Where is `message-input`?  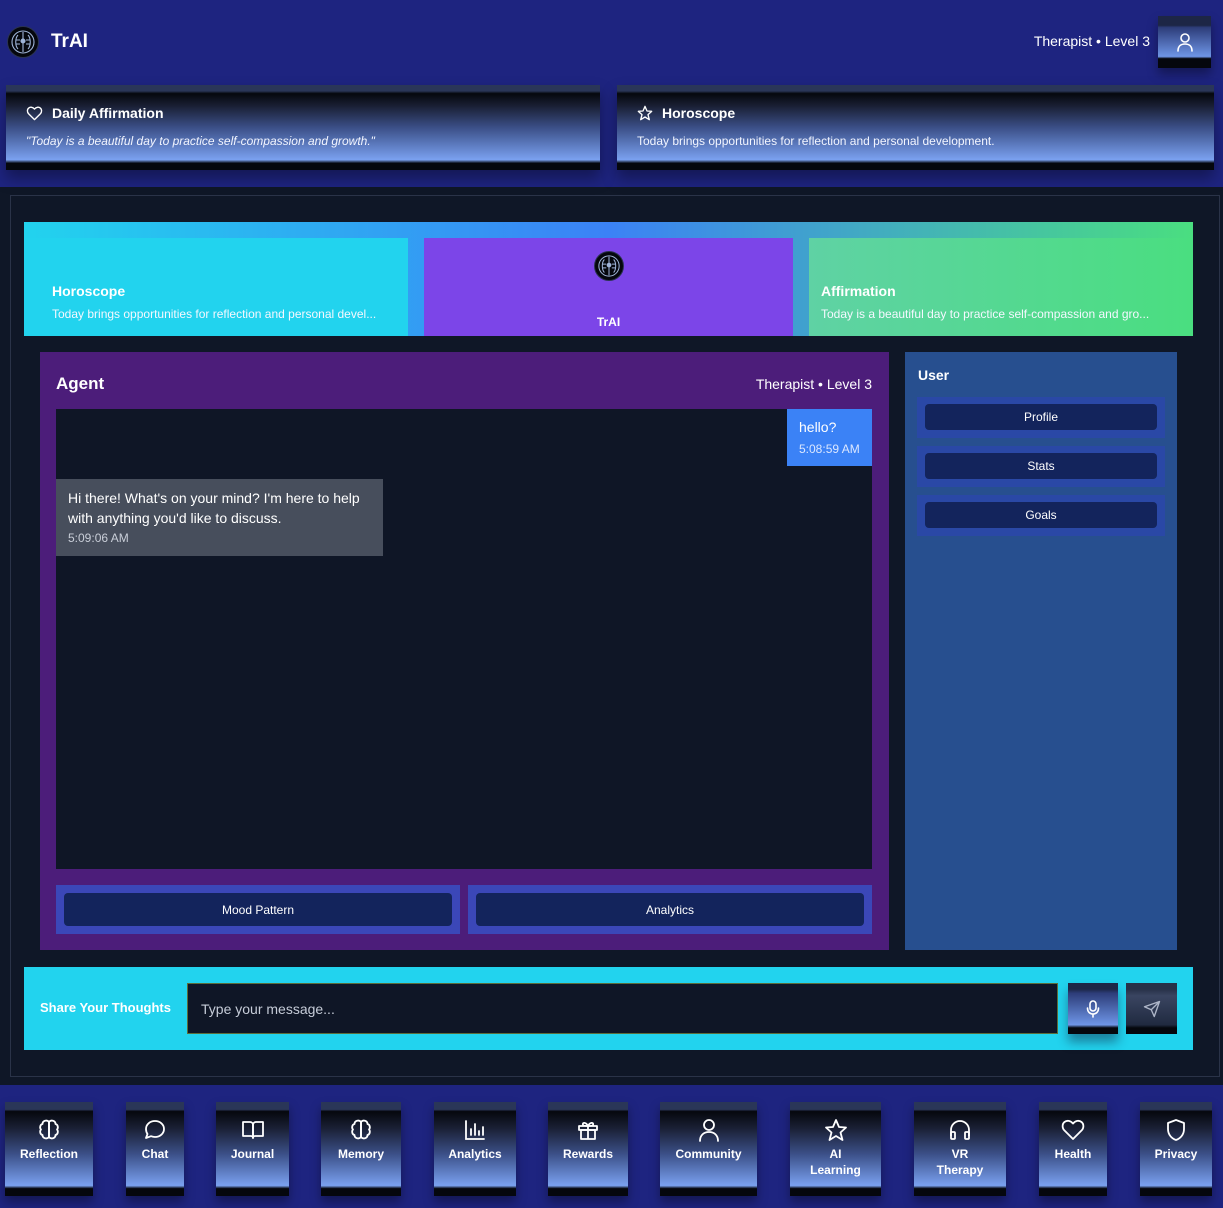 message-input is located at coordinates (622, 1008).